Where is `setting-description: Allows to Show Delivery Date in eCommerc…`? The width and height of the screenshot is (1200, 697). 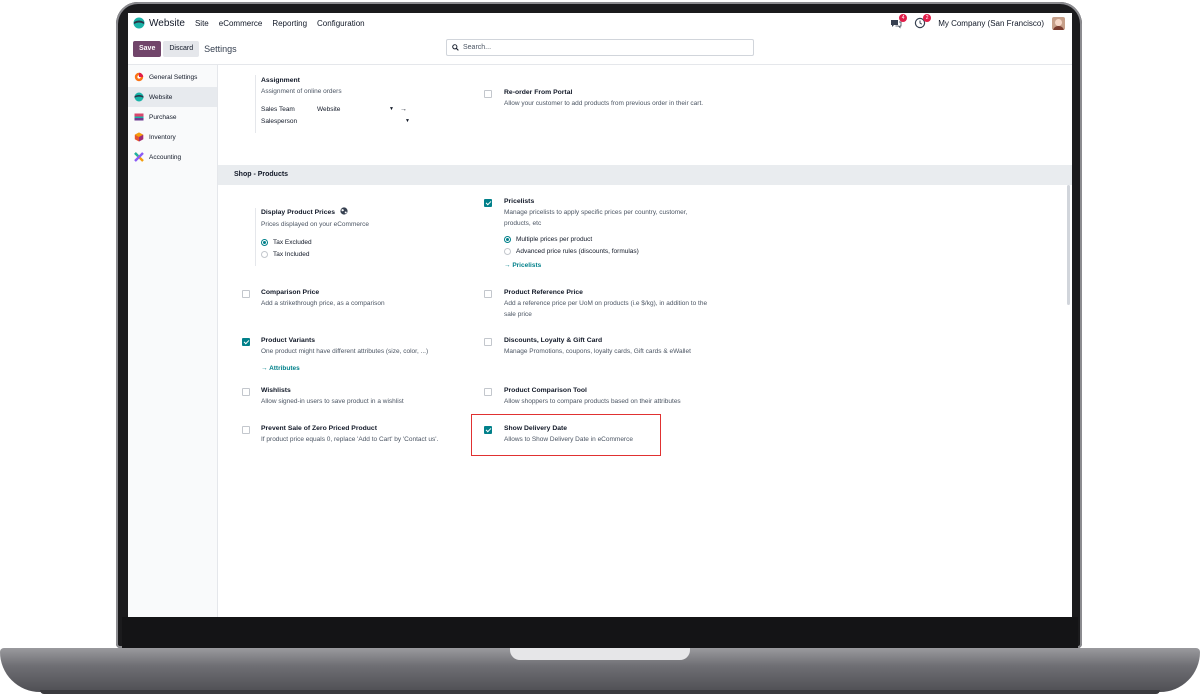 setting-description: Allows to Show Delivery Date in eCommerc… is located at coordinates (568, 439).